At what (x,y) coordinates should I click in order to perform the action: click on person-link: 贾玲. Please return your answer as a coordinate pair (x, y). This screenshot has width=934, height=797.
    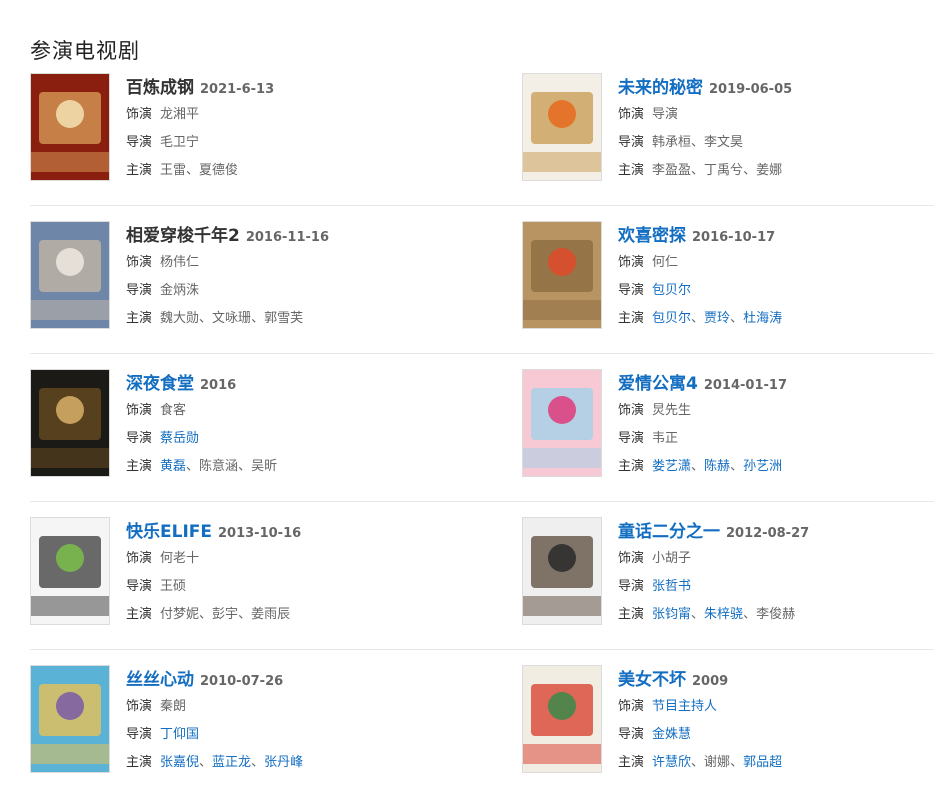
    Looking at the image, I should click on (717, 318).